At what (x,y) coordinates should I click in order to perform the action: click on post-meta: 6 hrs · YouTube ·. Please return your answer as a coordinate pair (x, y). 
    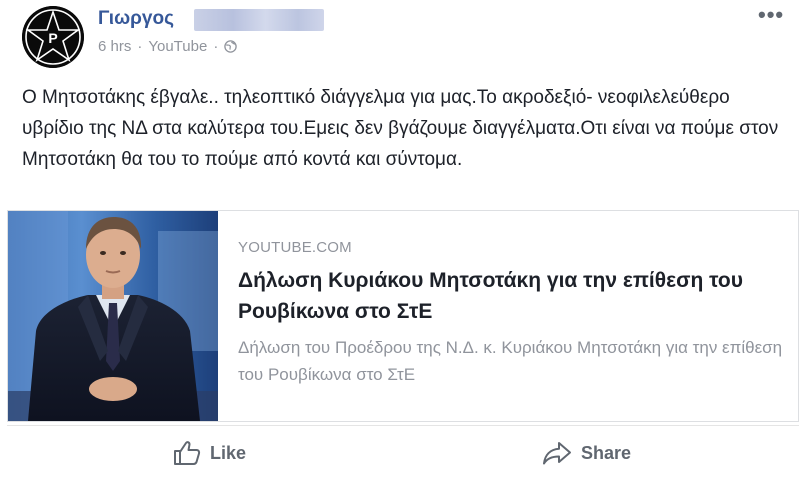
    Looking at the image, I should click on (168, 46).